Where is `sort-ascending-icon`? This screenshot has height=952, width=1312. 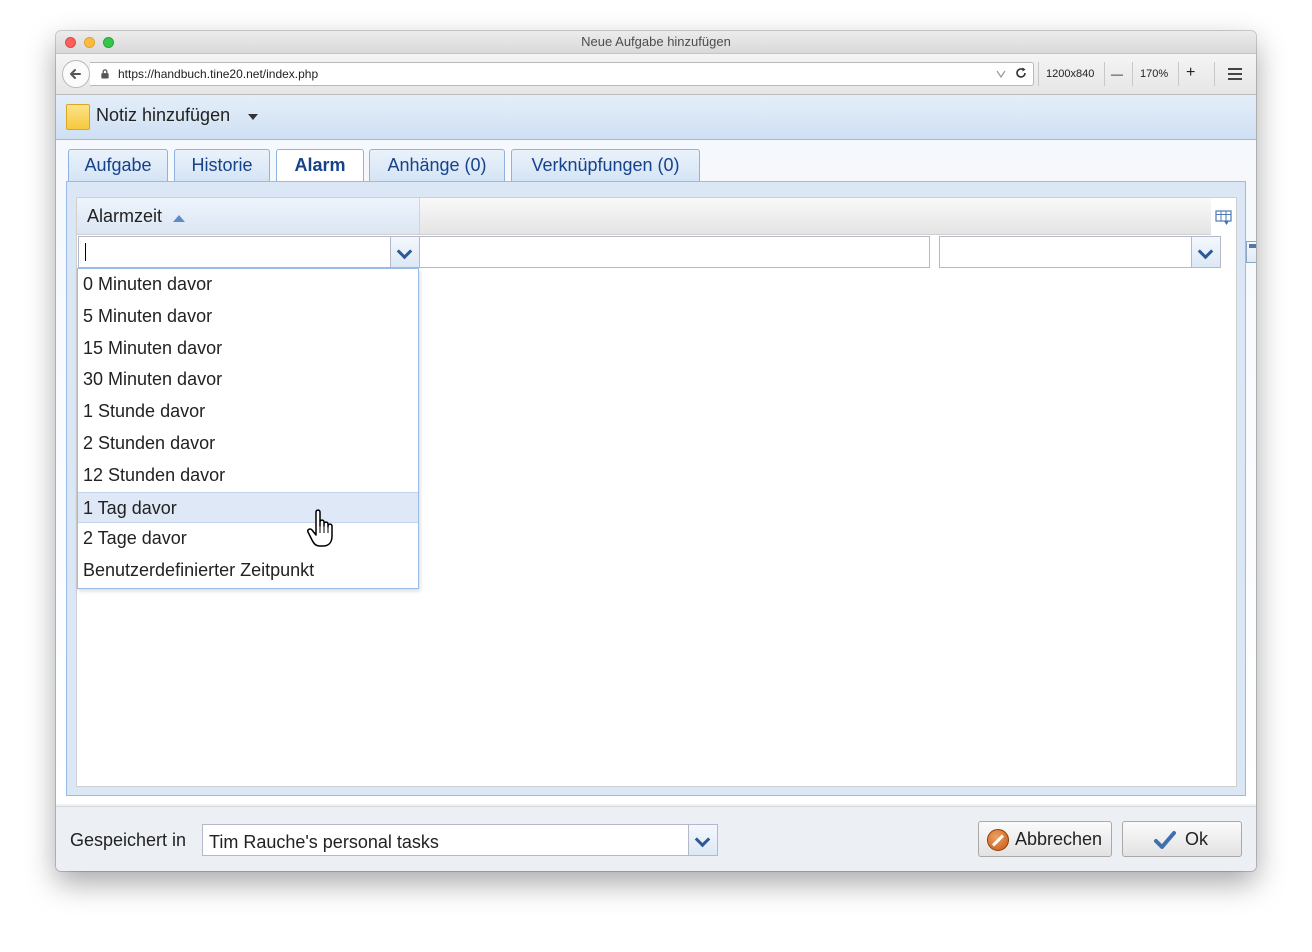 sort-ascending-icon is located at coordinates (179, 218).